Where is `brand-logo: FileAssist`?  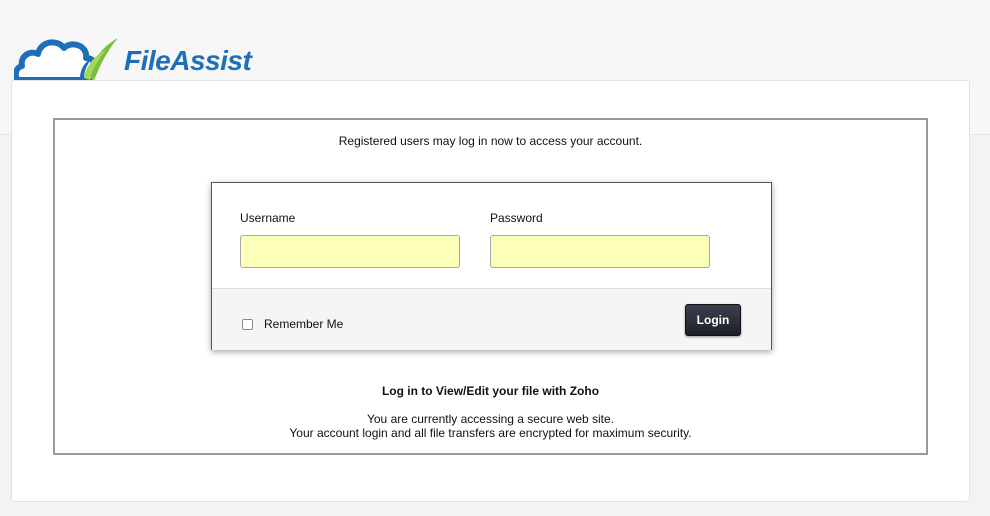 brand-logo: FileAssist is located at coordinates (133, 54).